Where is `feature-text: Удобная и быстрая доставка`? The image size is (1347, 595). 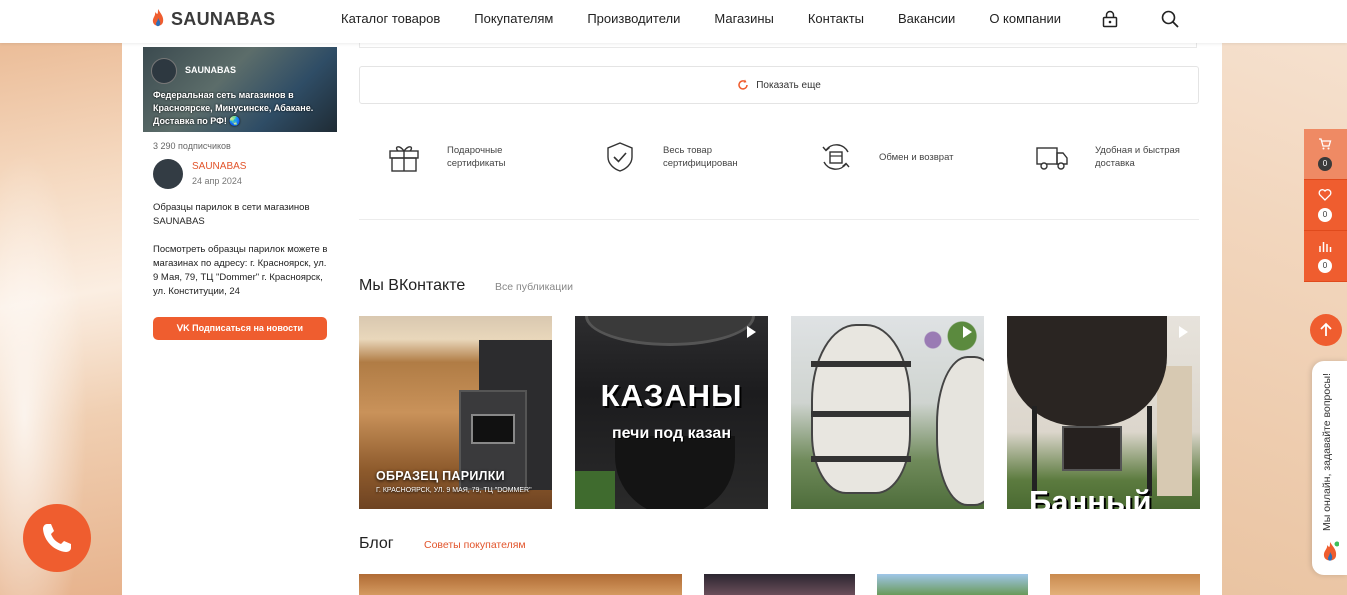 feature-text: Удобная и быстрая доставка is located at coordinates (1137, 157).